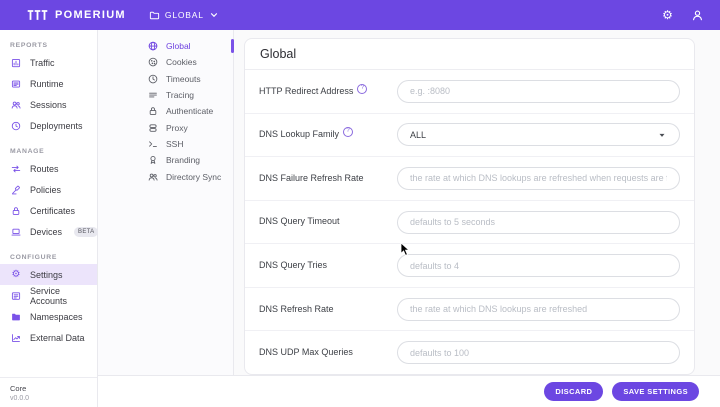 Image resolution: width=720 pixels, height=407 pixels. I want to click on form-row-dns-lookup-family: DNS Lookup Family ? ALL, so click(469, 136).